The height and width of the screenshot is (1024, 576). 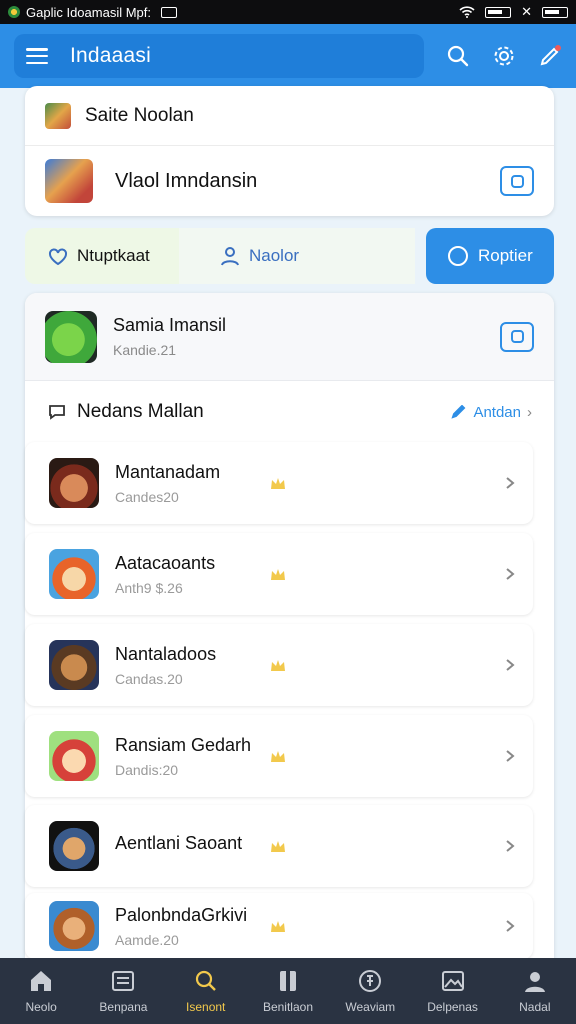 I want to click on list-item: Mantanadam Candes20, so click(x=279, y=483).